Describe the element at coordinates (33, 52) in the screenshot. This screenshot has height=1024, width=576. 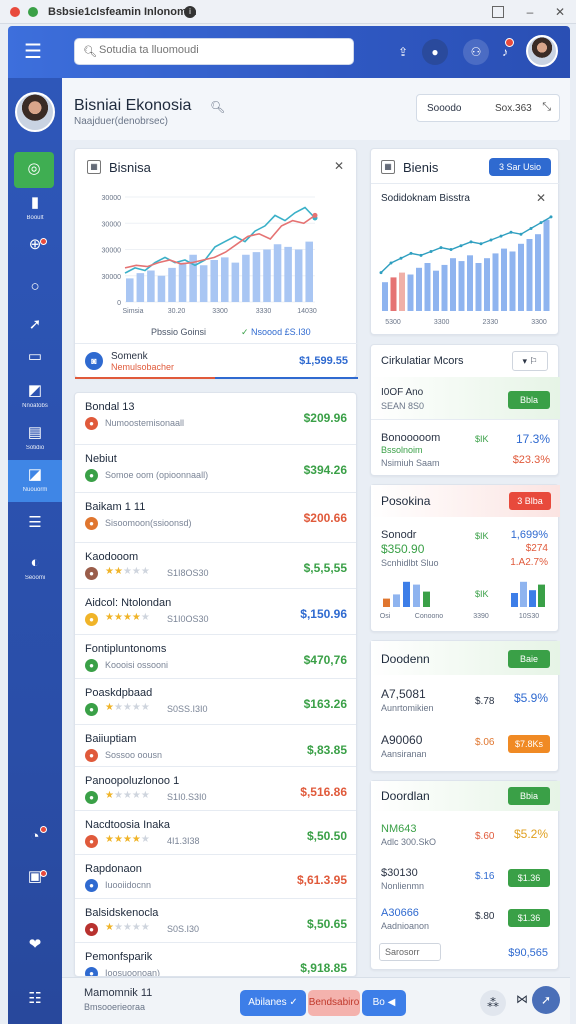
I see `hamburger-menu-icon: ☰` at that location.